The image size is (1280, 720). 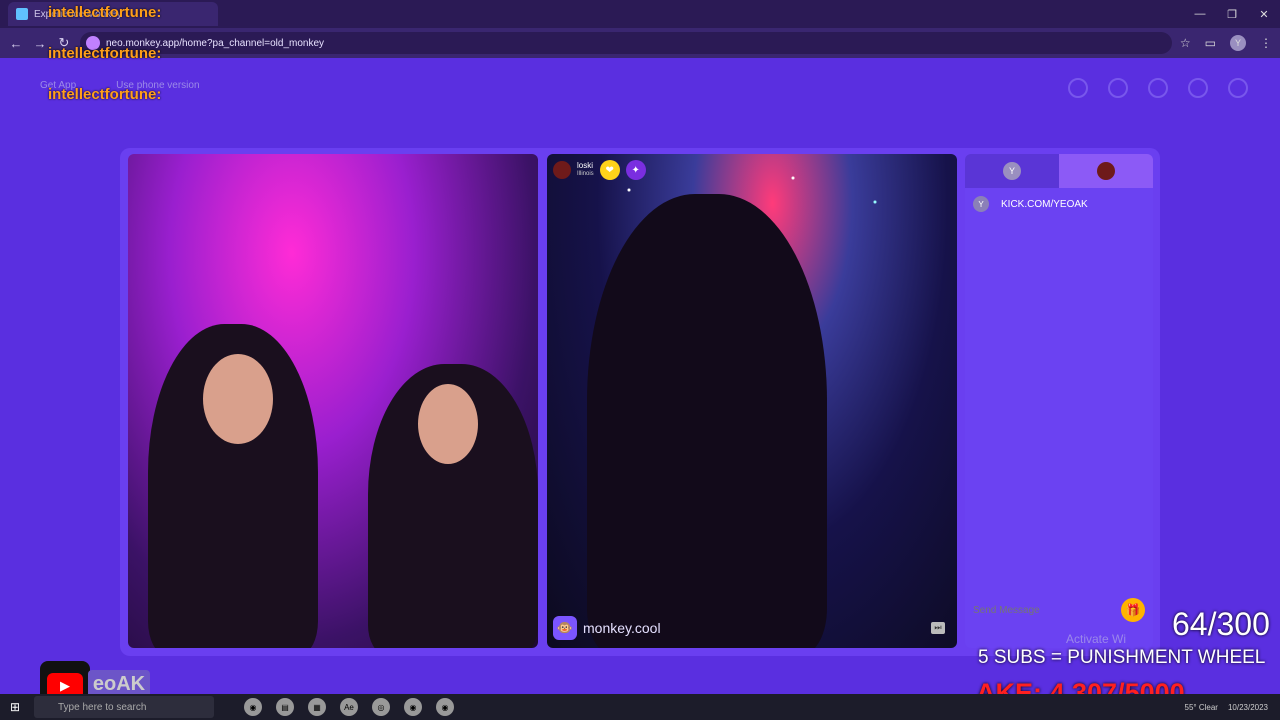 What do you see at coordinates (1133, 610) in the screenshot?
I see `gift-icon: 🎁` at bounding box center [1133, 610].